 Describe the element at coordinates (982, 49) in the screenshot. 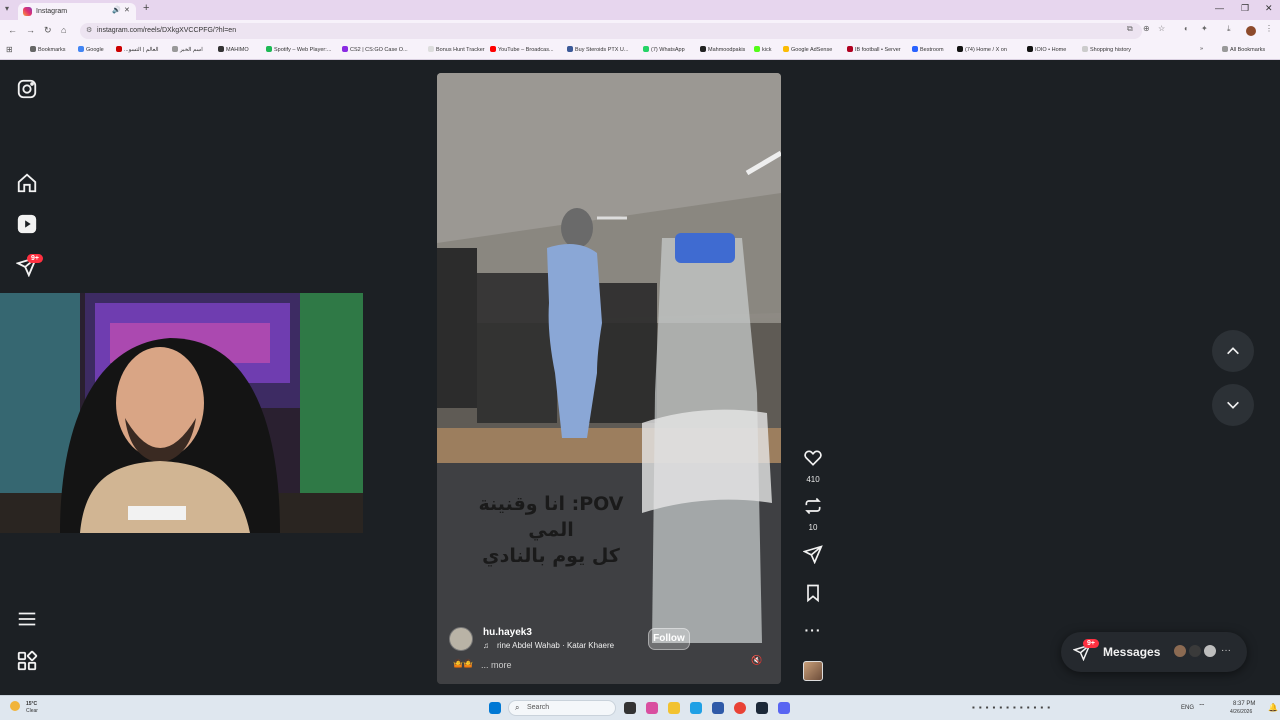

I see `bookmark-item: (74) Home / X on` at that location.